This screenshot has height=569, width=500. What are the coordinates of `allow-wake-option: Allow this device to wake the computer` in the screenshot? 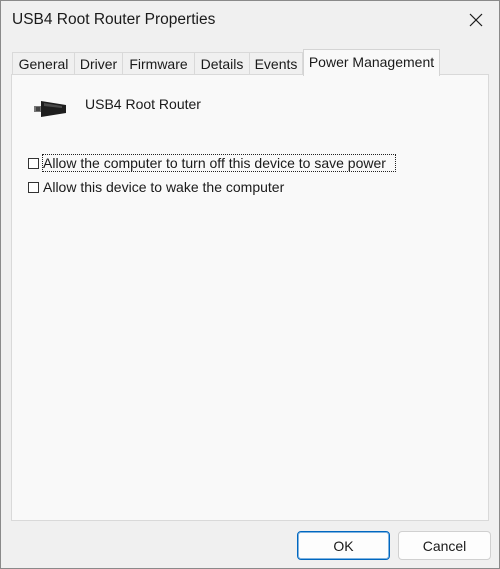 It's located at (156, 187).